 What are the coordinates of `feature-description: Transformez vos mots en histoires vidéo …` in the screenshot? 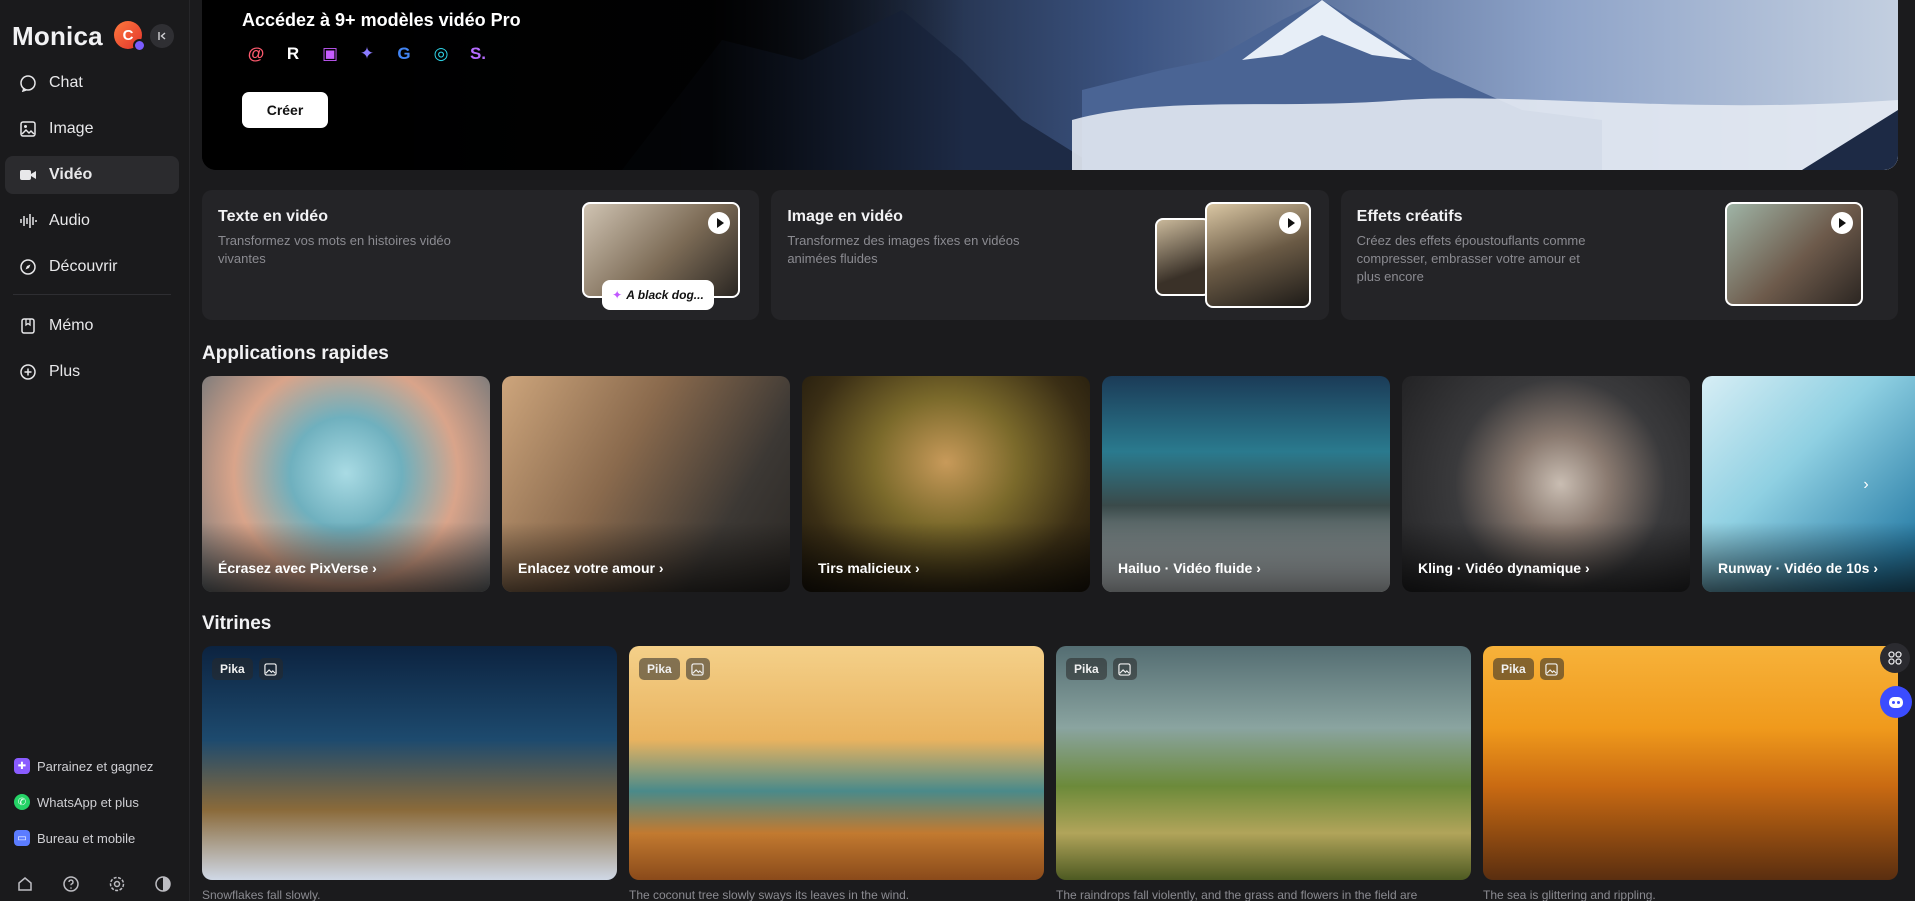 It's located at (334, 249).